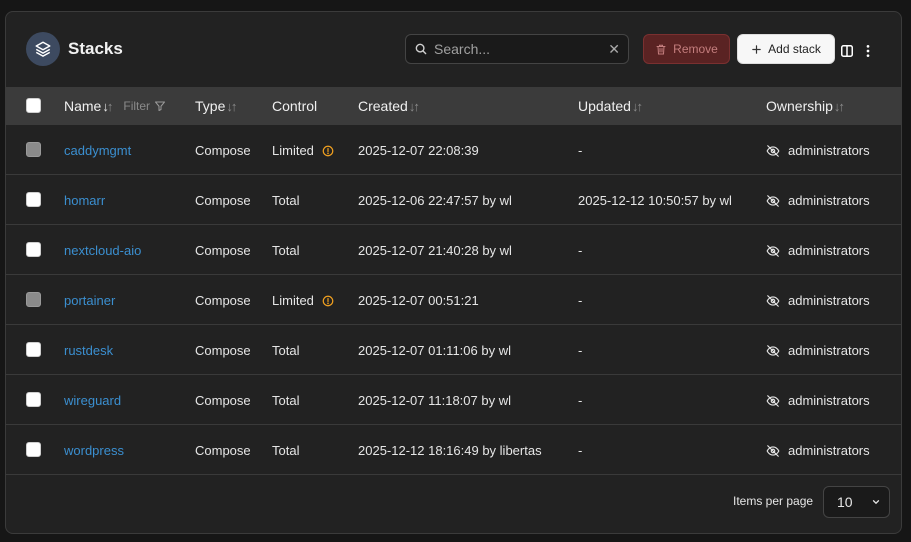 The width and height of the screenshot is (911, 542). I want to click on stack-name-link: caddymgmt, so click(97, 150).